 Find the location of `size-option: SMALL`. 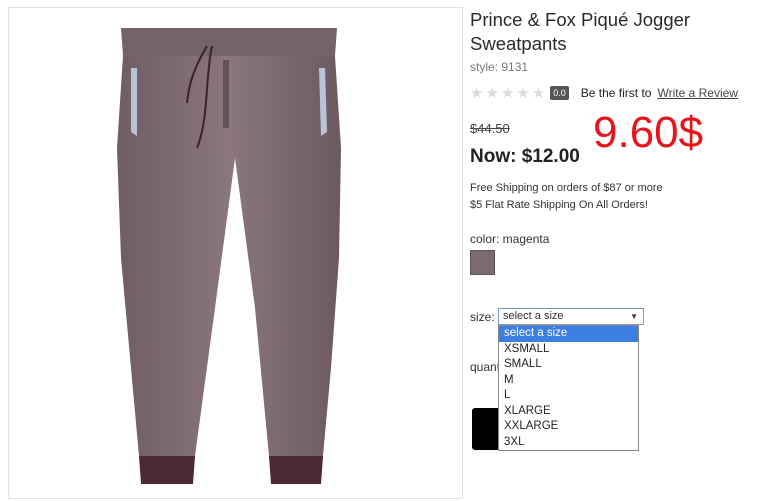

size-option: SMALL is located at coordinates (568, 365).